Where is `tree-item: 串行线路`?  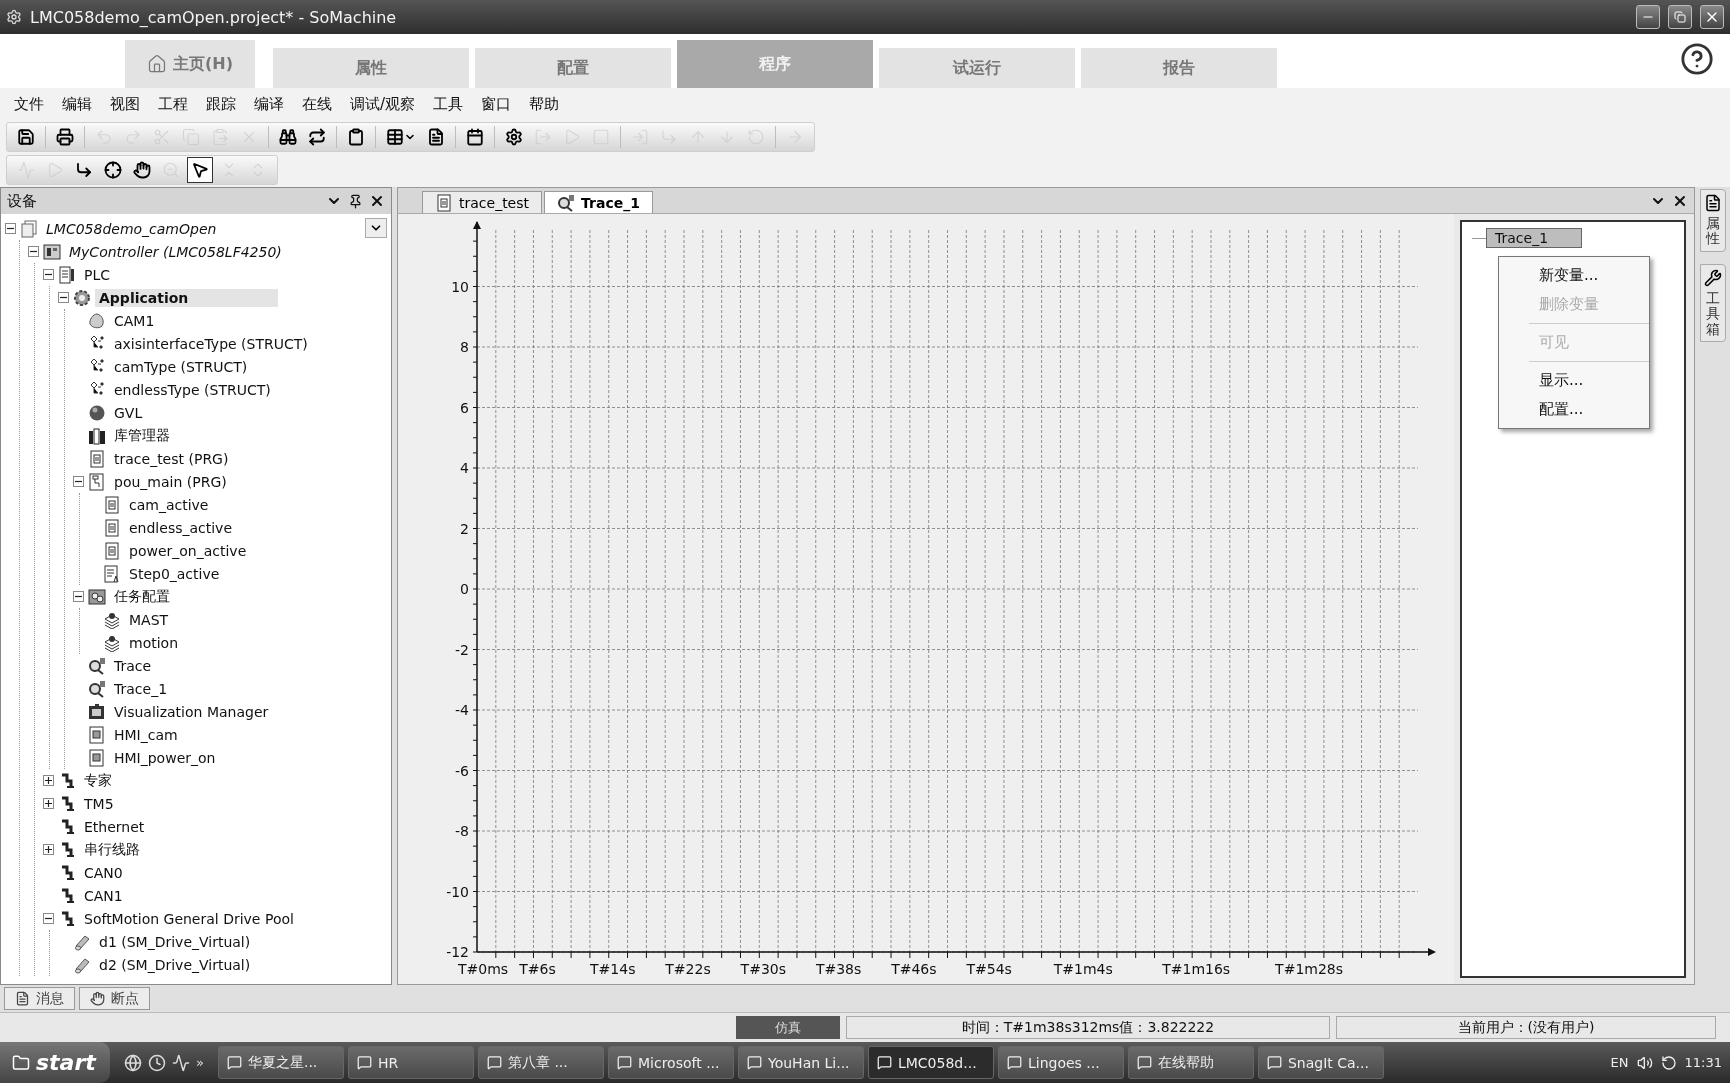
tree-item: 串行线路 is located at coordinates (112, 849).